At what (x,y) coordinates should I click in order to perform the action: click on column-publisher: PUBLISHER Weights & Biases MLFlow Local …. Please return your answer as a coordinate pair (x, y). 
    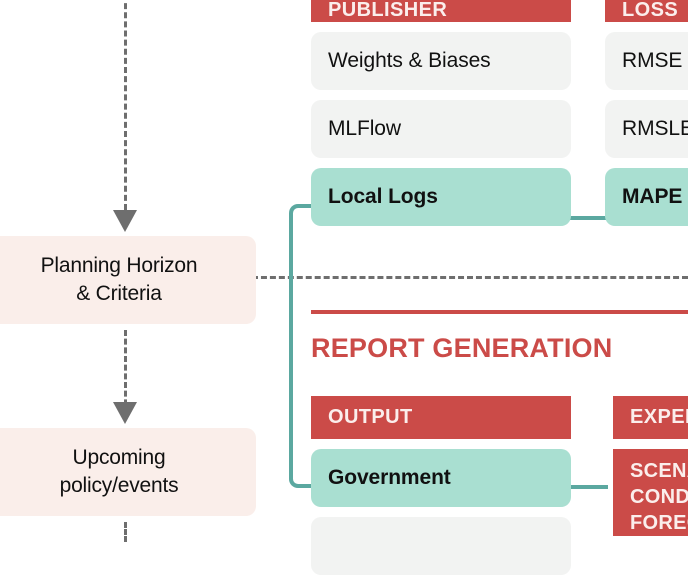
    Looking at the image, I should click on (441, 113).